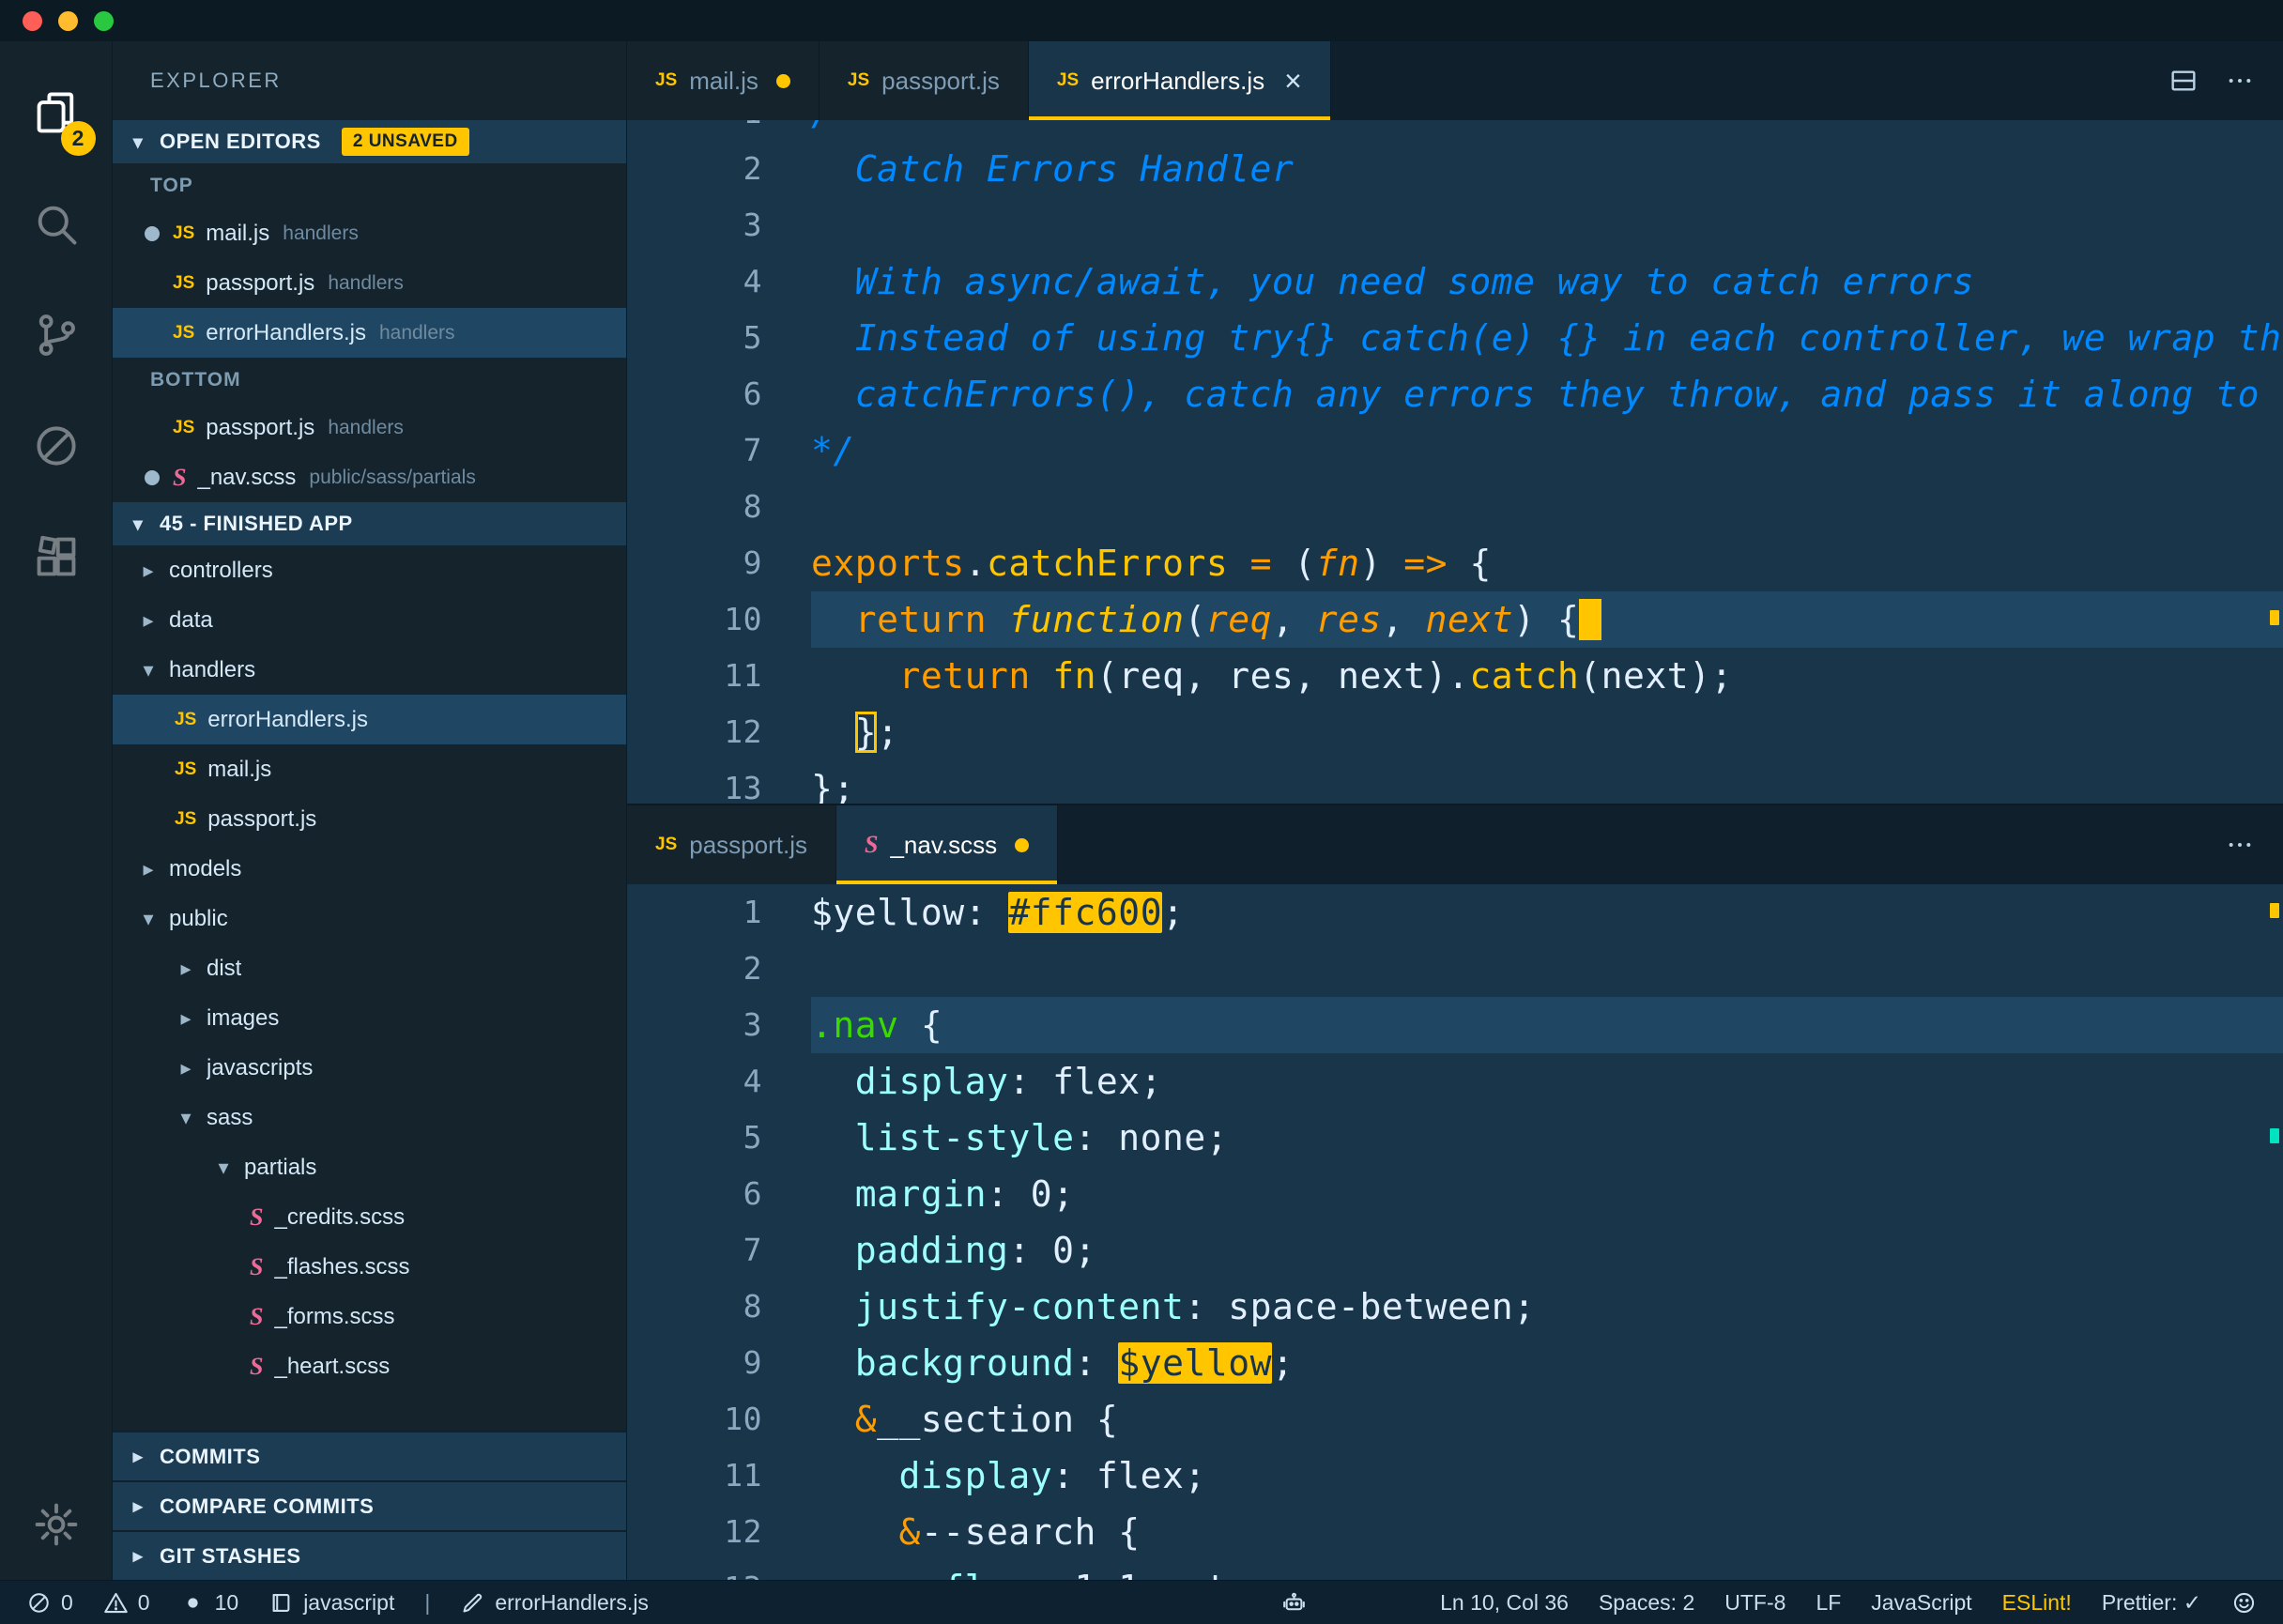 Image resolution: width=2283 pixels, height=1624 pixels. What do you see at coordinates (369, 477) in the screenshot?
I see `open-editor--nav-scss: S _nav.scss public/sass/partials` at bounding box center [369, 477].